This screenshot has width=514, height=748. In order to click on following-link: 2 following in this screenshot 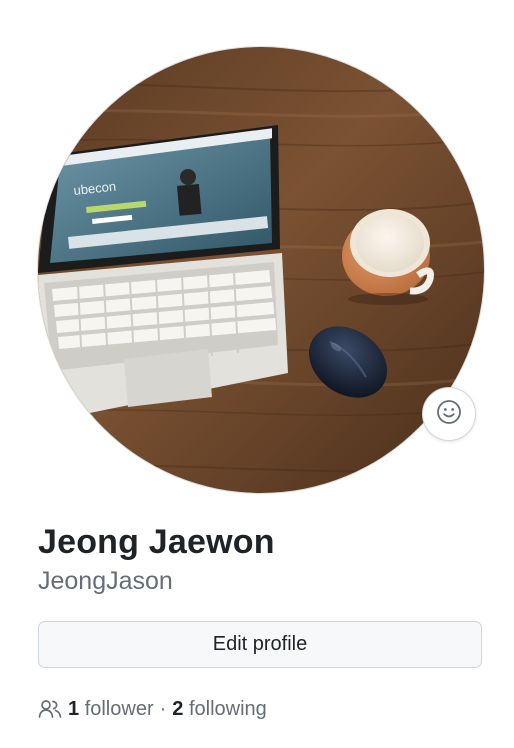, I will do `click(219, 709)`.